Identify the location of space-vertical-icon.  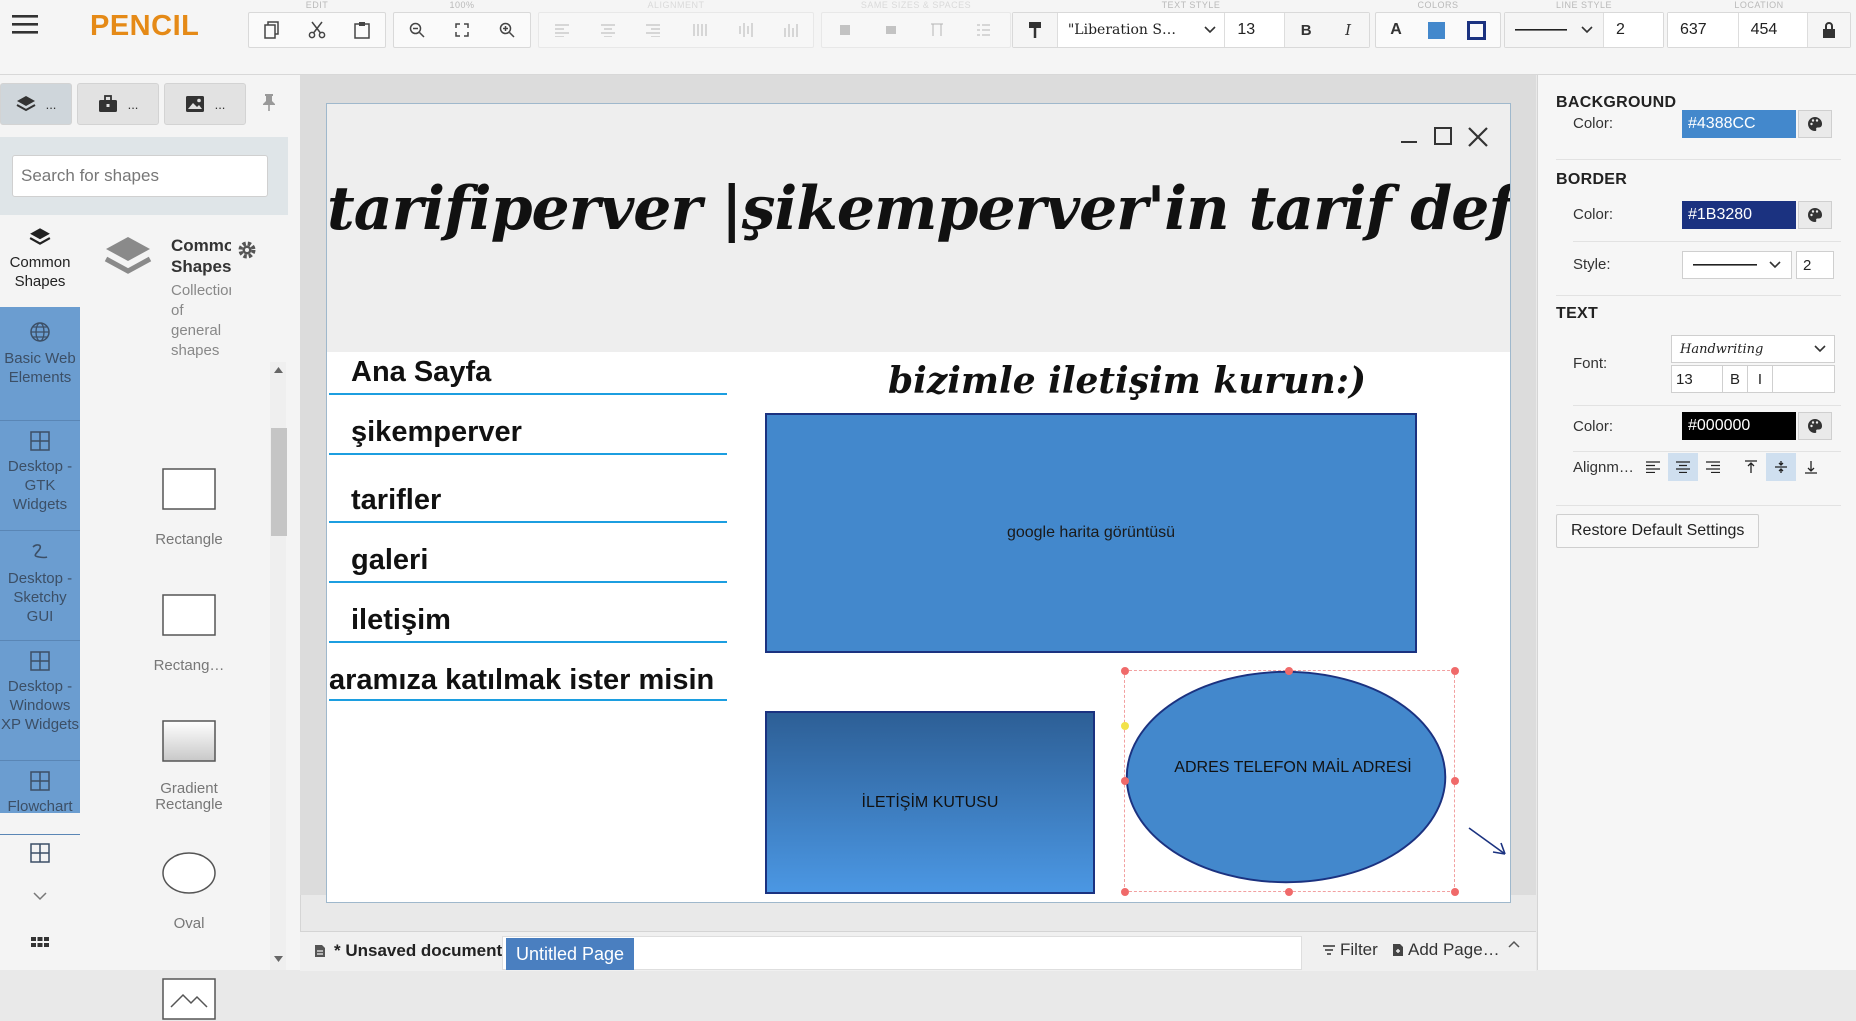
(983, 30).